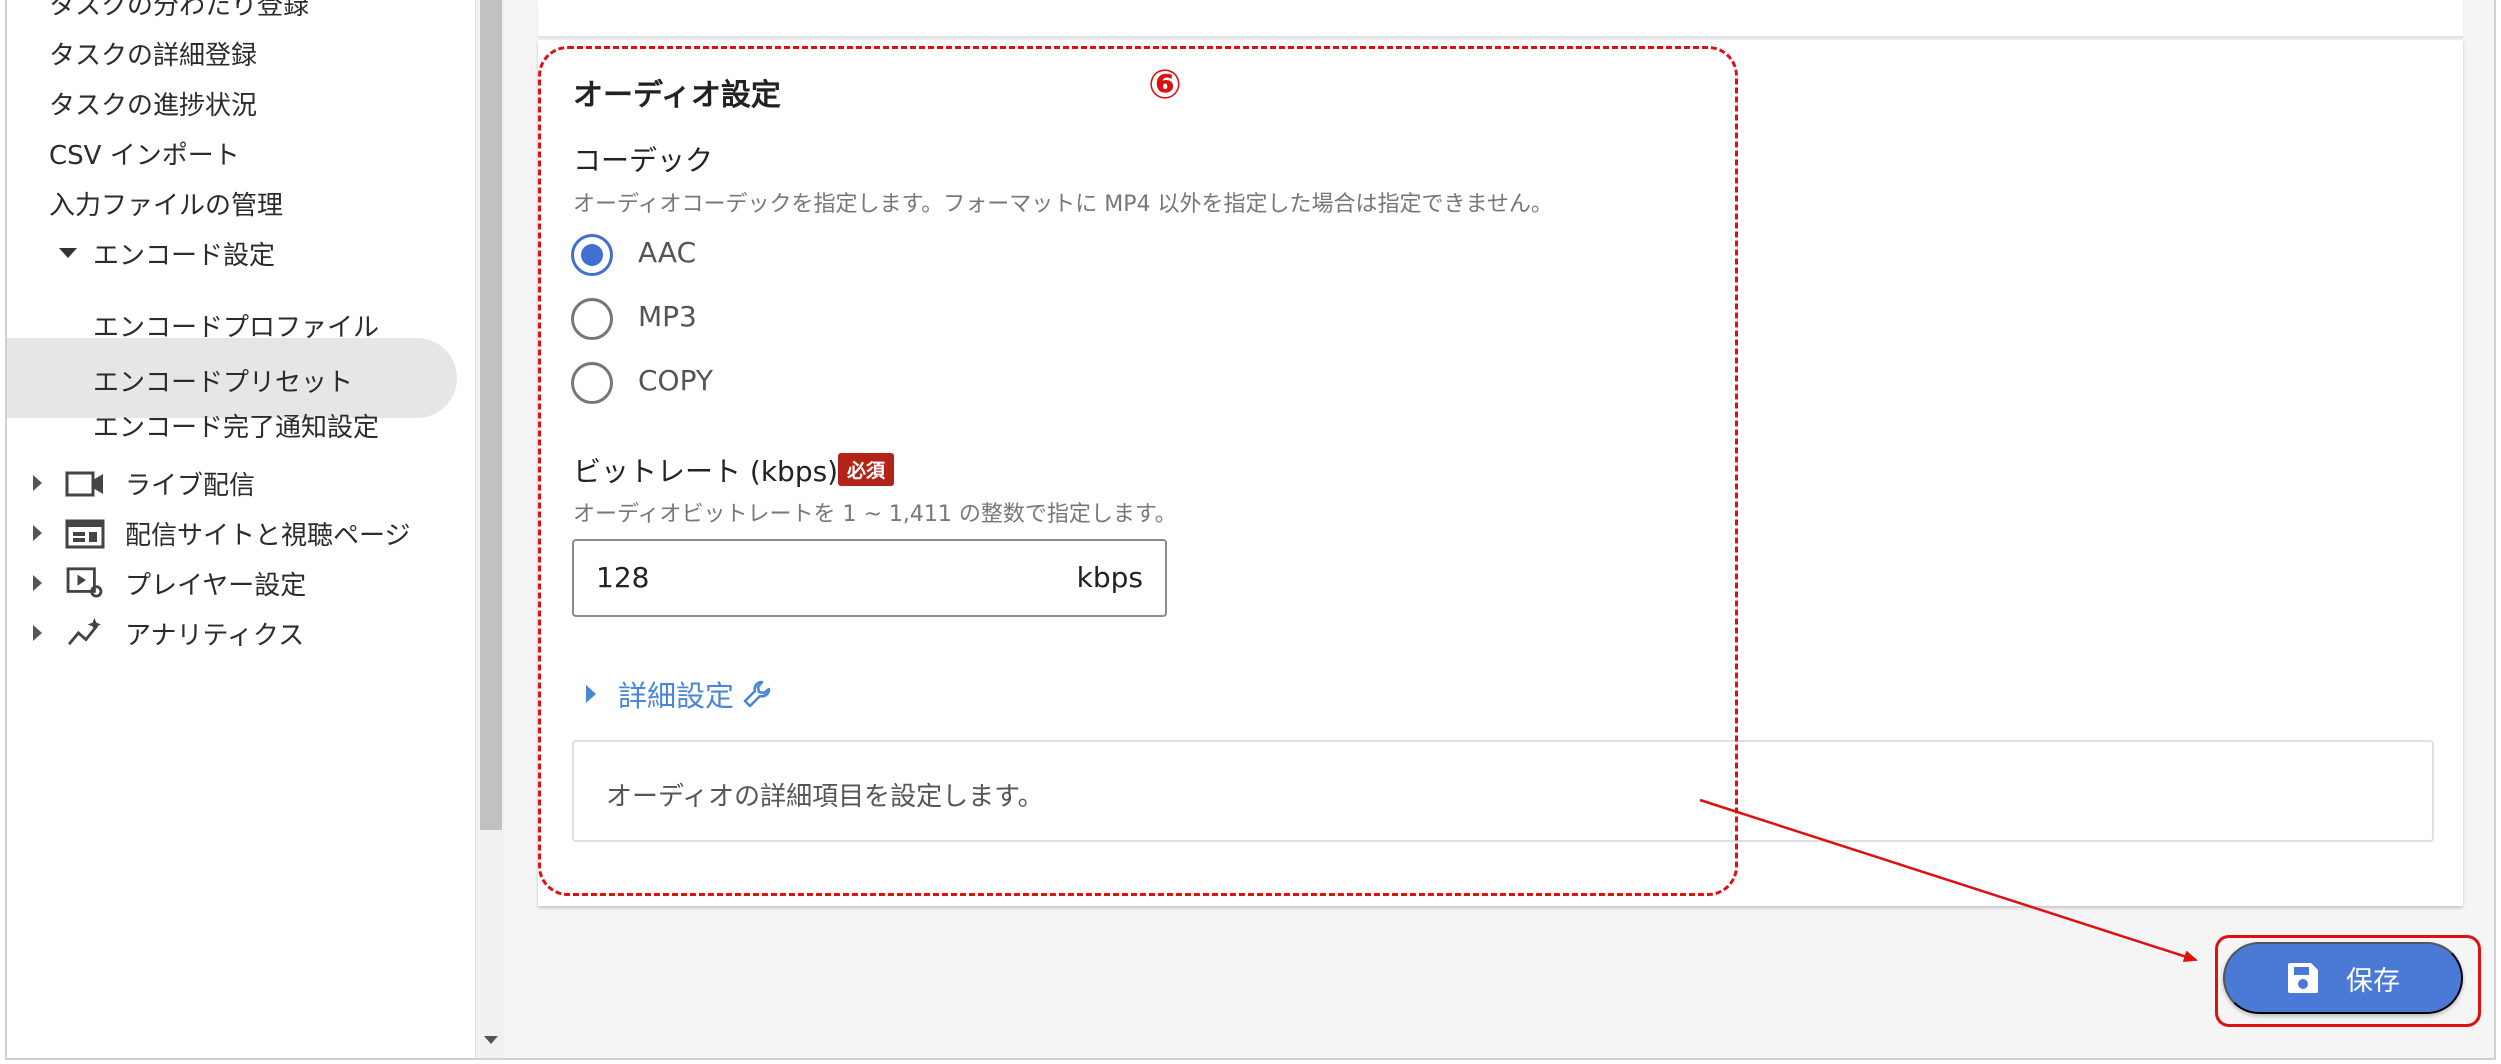 The width and height of the screenshot is (2501, 1064). I want to click on video-camera-icon, so click(84, 484).